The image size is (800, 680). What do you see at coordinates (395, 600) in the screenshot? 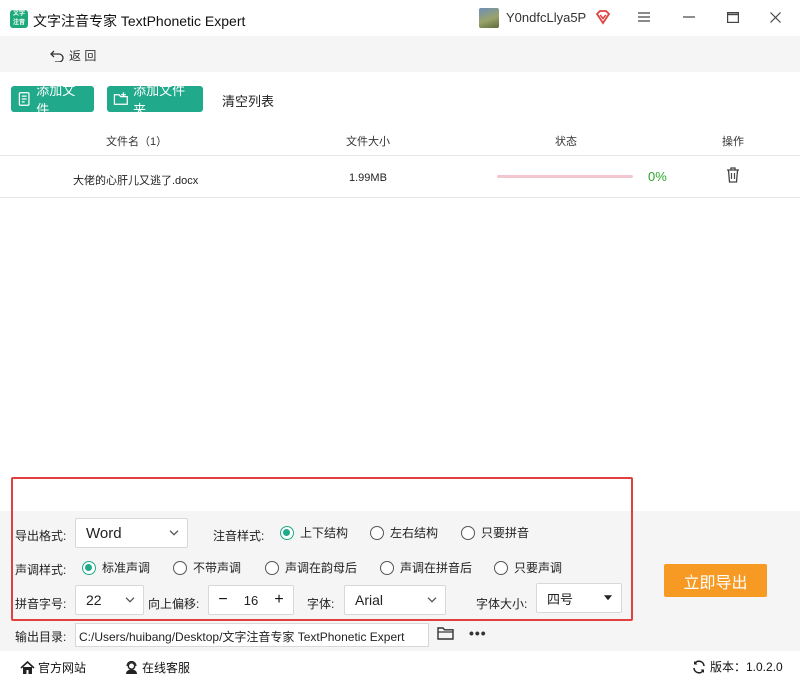
I see `font-select: Arial` at bounding box center [395, 600].